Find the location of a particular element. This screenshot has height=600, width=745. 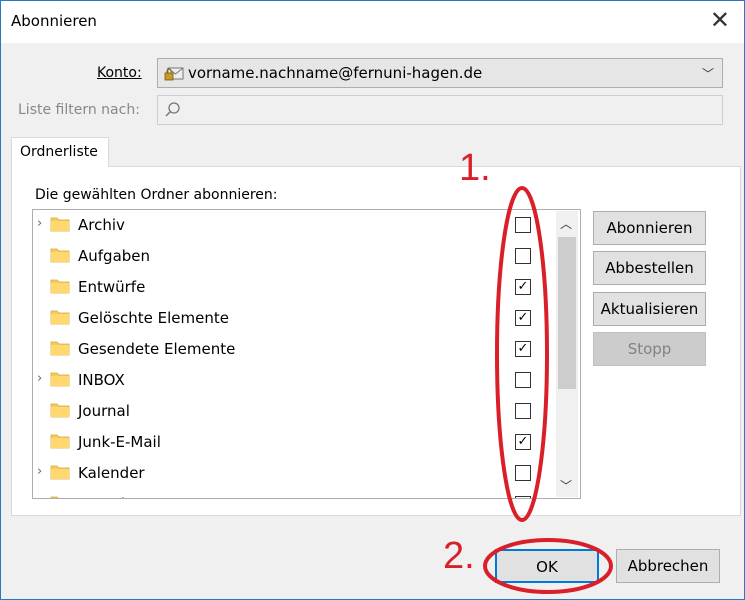

scroll-down-icon: ﹀ is located at coordinates (566, 485).